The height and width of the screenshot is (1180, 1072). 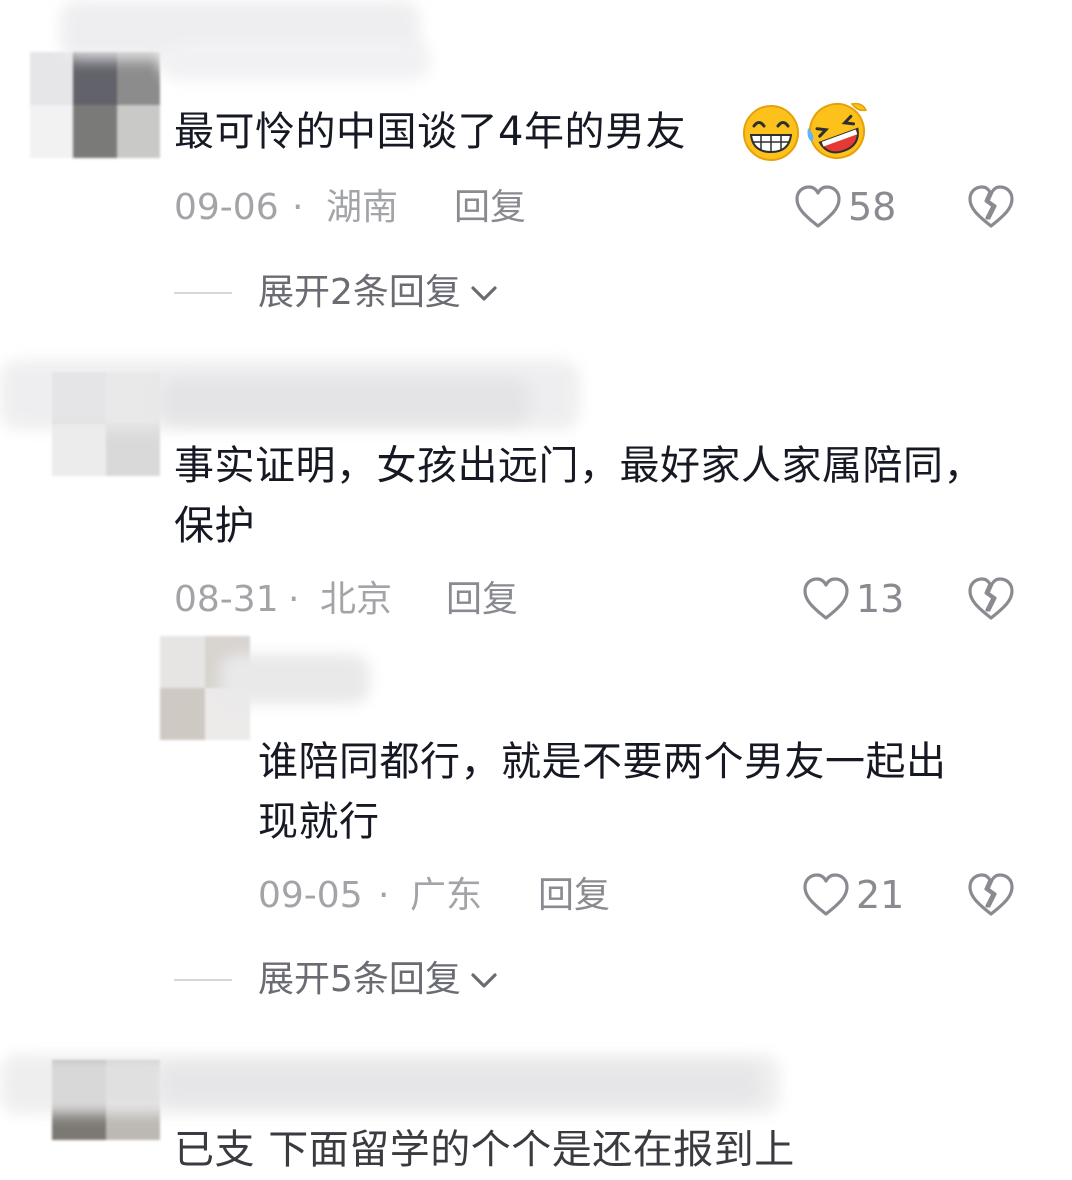 I want to click on comment-location: 北京, so click(x=356, y=599).